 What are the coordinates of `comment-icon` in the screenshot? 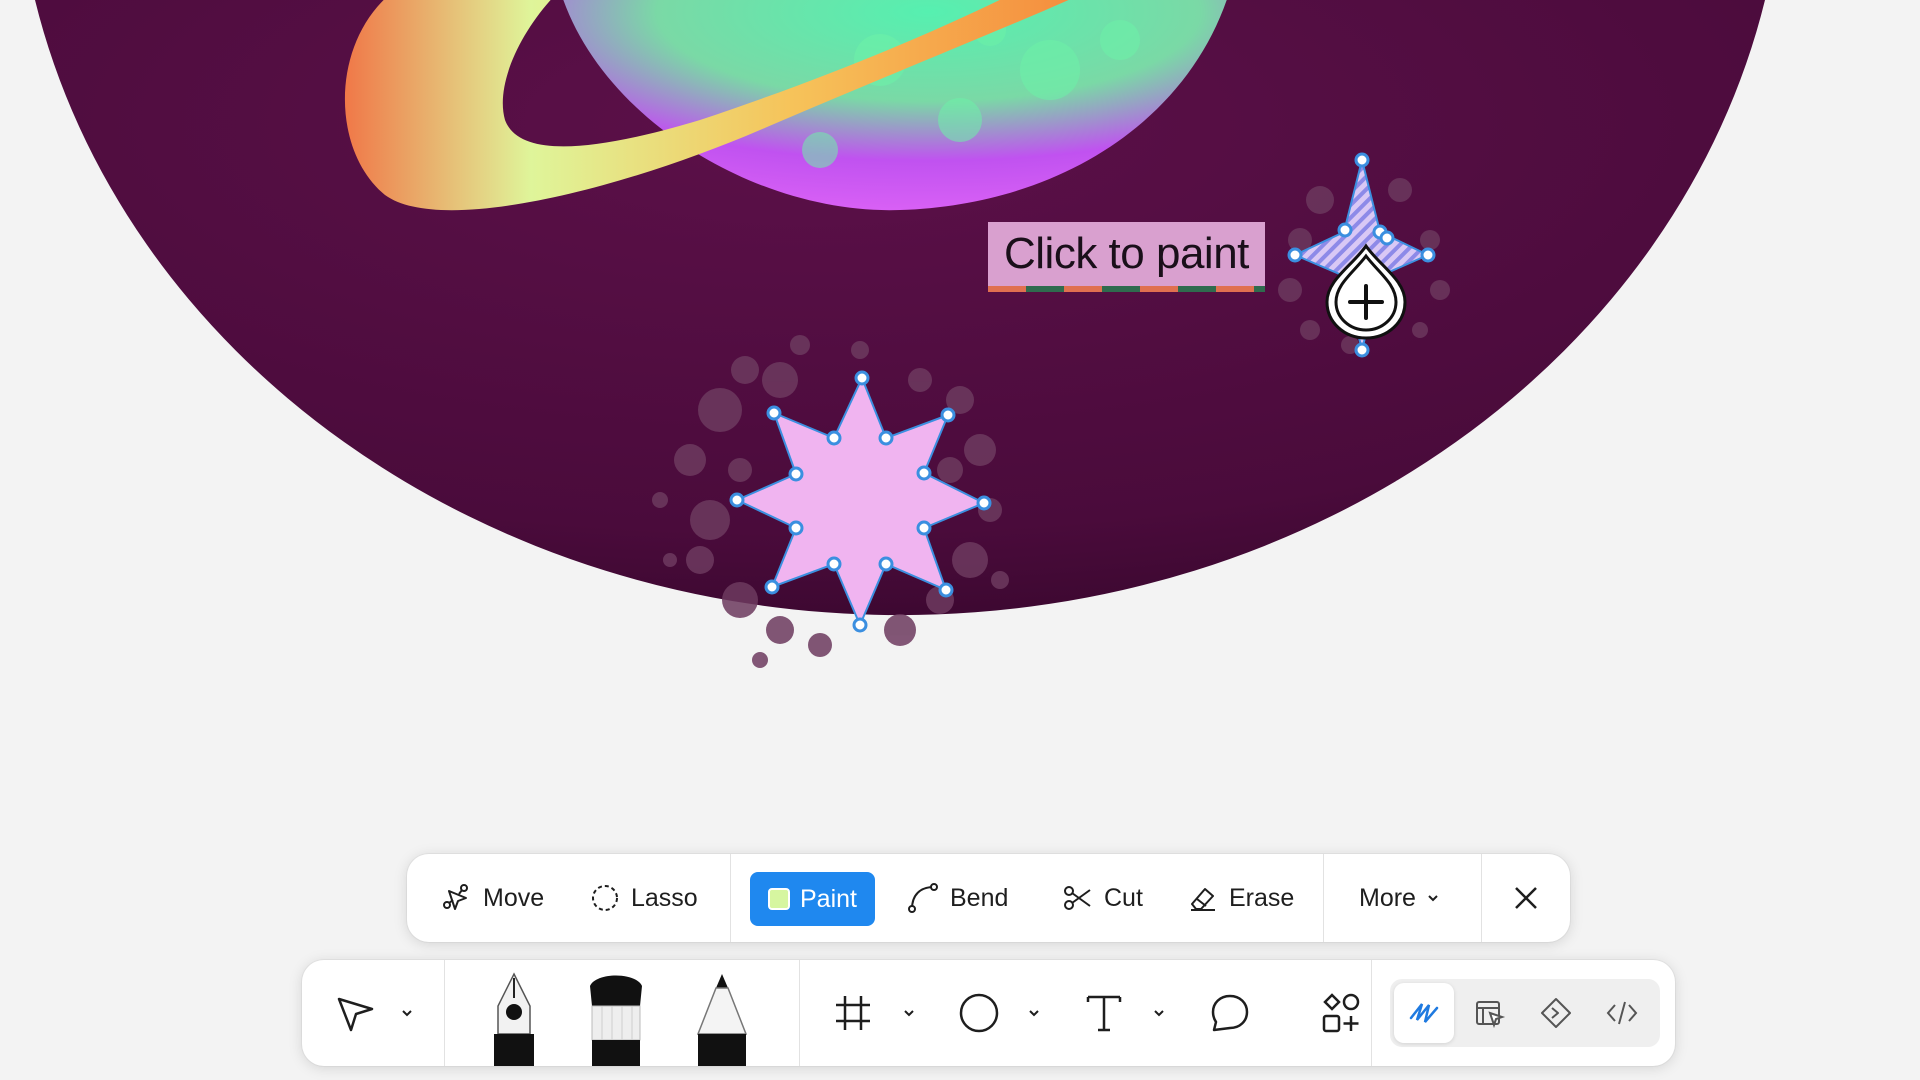 It's located at (1230, 1013).